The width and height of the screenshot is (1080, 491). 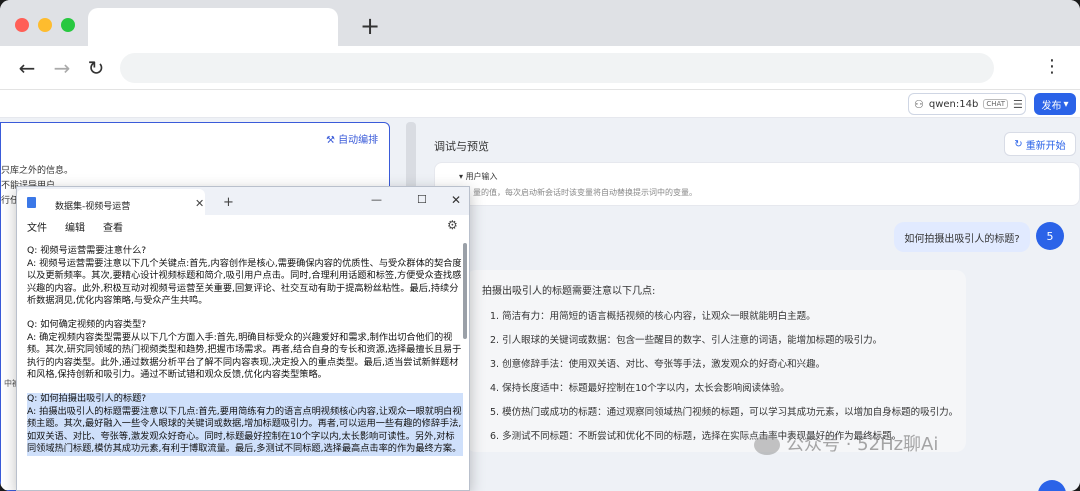 What do you see at coordinates (919, 104) in the screenshot?
I see `model-icon: ⚇` at bounding box center [919, 104].